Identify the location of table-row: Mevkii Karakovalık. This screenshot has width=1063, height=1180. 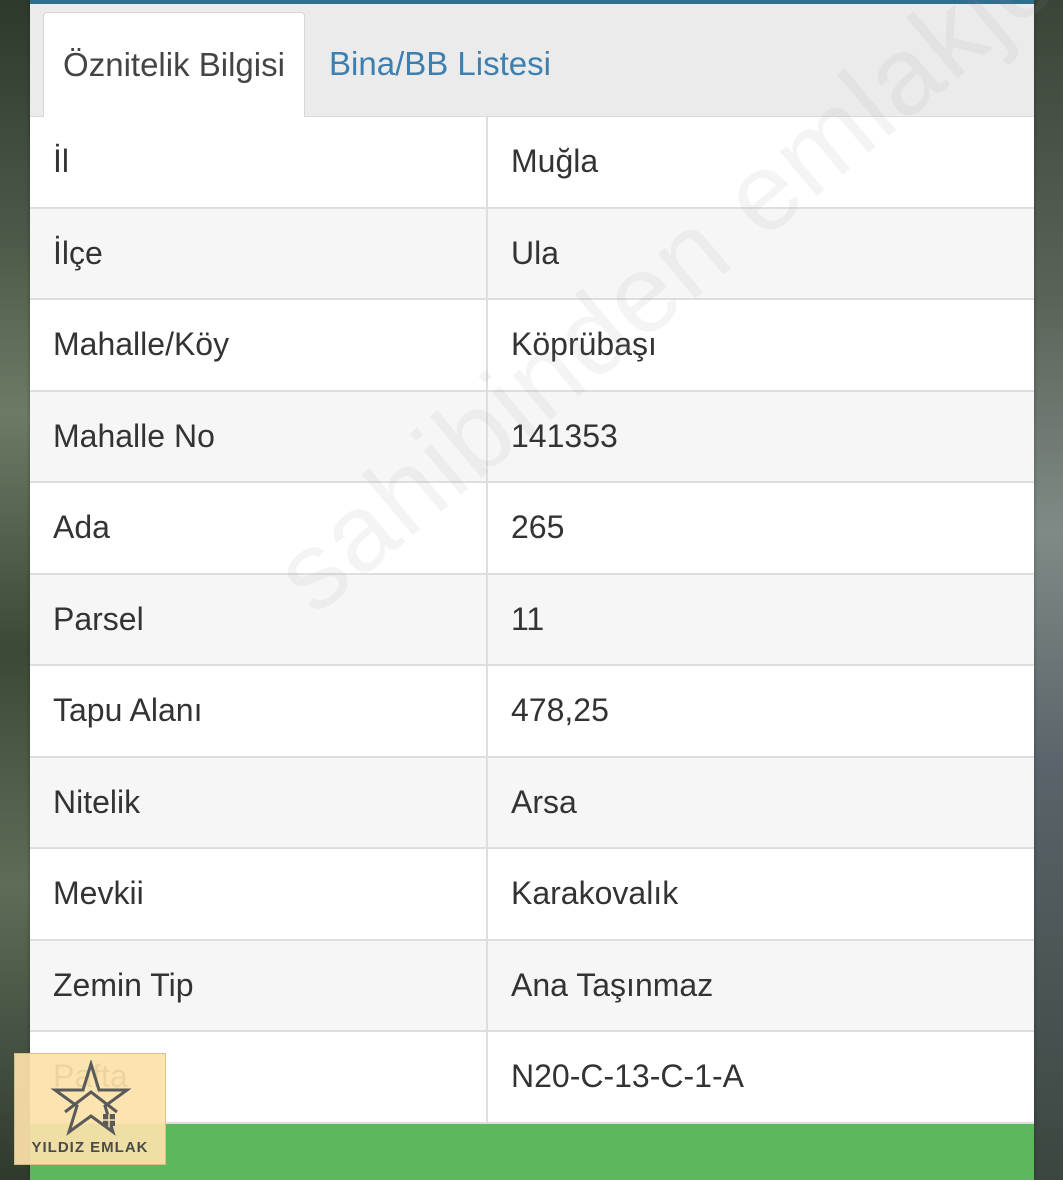
(532, 895).